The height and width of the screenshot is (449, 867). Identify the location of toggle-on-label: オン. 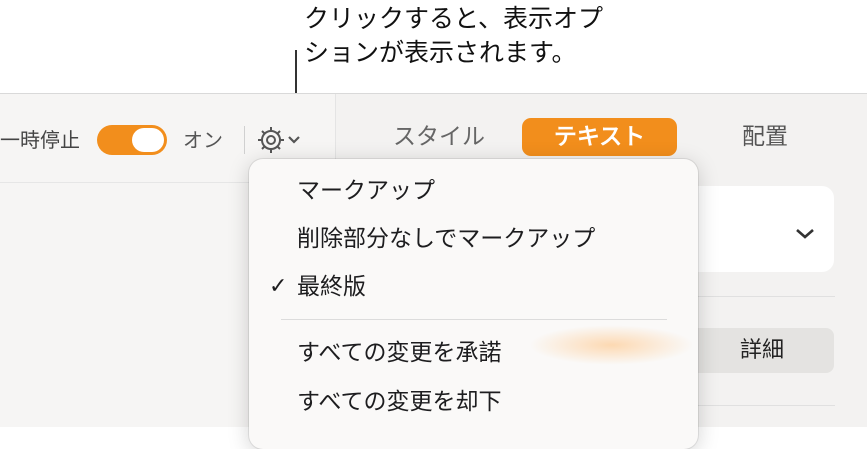
(203, 140).